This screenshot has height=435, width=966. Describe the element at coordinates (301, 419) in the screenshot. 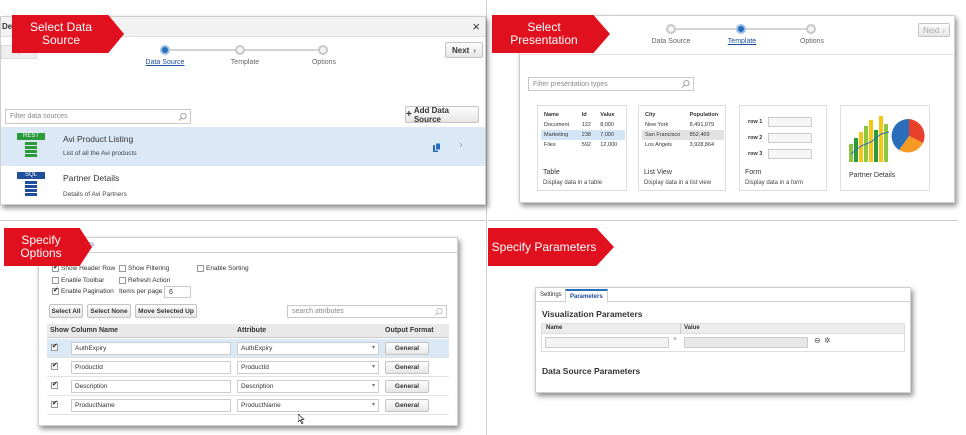

I see `mouse-cursor-icon` at that location.